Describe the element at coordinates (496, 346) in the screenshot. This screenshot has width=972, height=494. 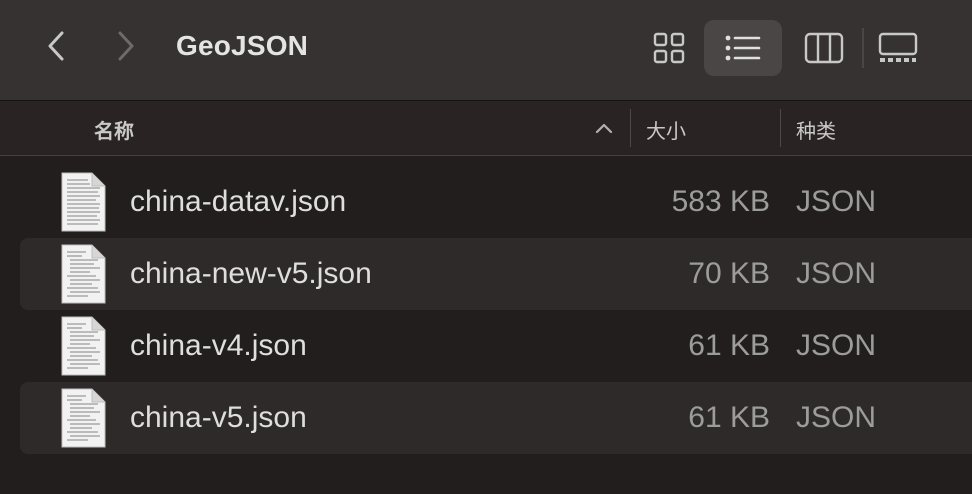
I see `file-row: china-v4.json 61 KB JSON` at that location.